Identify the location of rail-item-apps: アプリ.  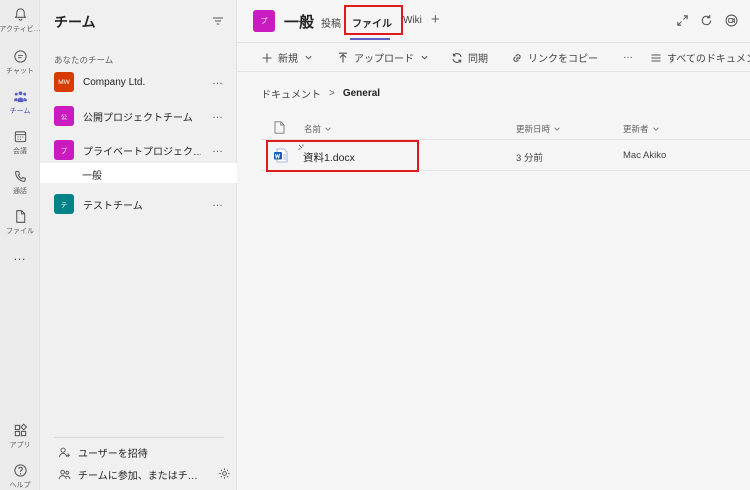
(20, 438).